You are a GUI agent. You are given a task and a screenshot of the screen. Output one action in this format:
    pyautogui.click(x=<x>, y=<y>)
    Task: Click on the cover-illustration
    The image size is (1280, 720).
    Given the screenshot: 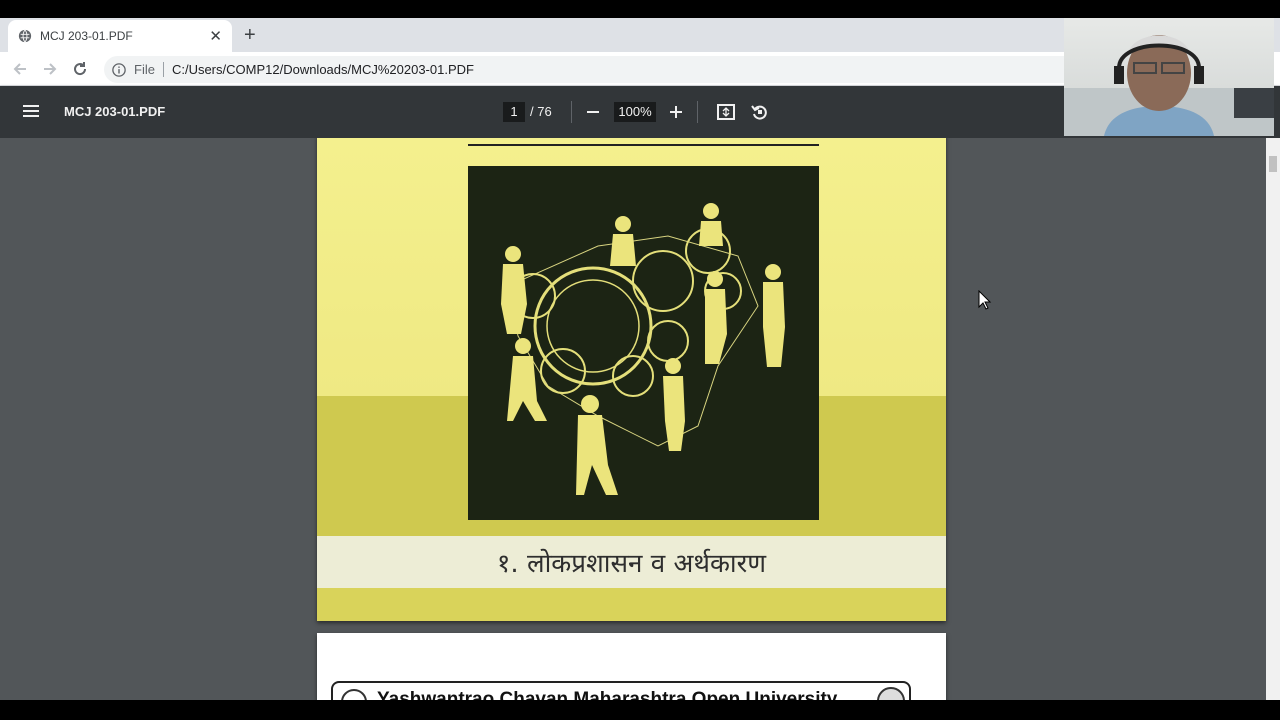 What is the action you would take?
    pyautogui.click(x=643, y=343)
    